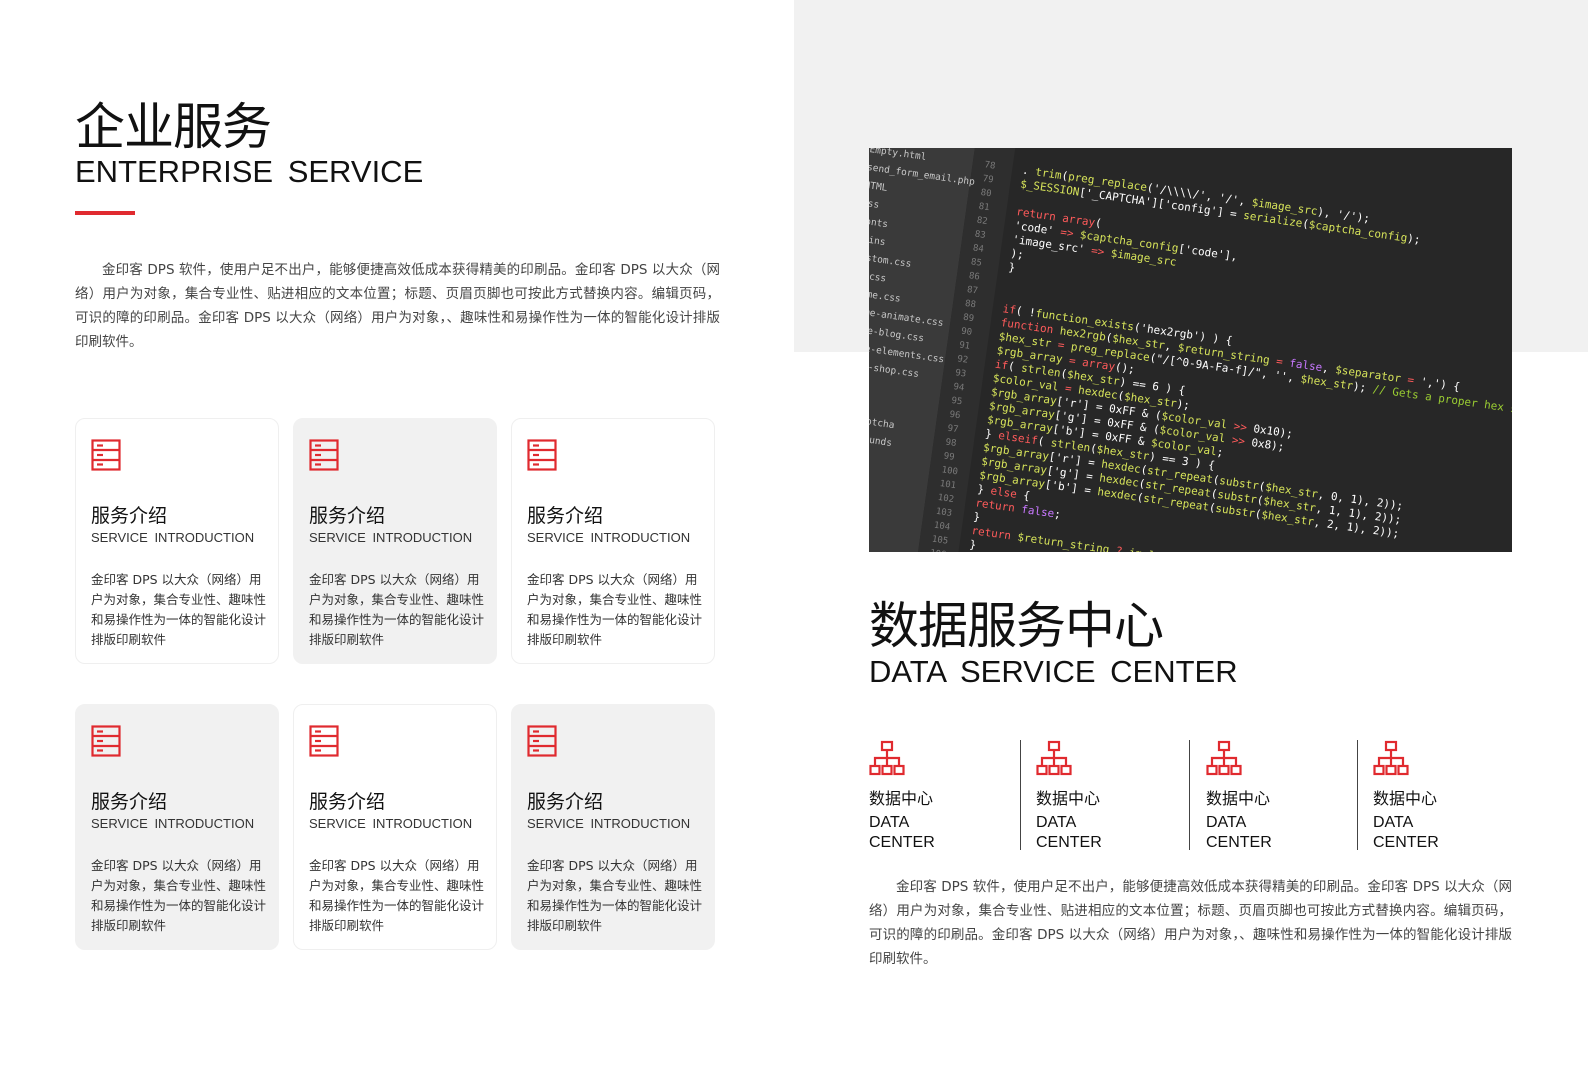  What do you see at coordinates (974, 277) in the screenshot?
I see `line-number: 86` at bounding box center [974, 277].